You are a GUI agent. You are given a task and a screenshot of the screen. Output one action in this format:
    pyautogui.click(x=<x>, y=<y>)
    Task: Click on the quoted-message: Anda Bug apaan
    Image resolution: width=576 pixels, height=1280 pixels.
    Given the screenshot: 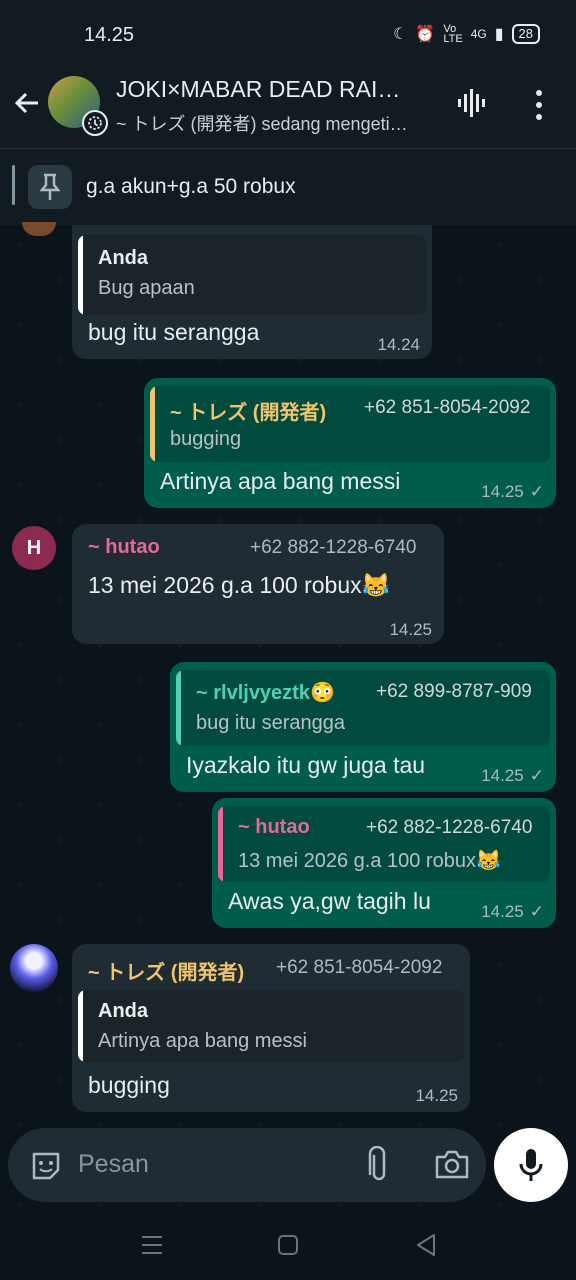 What is the action you would take?
    pyautogui.click(x=252, y=275)
    